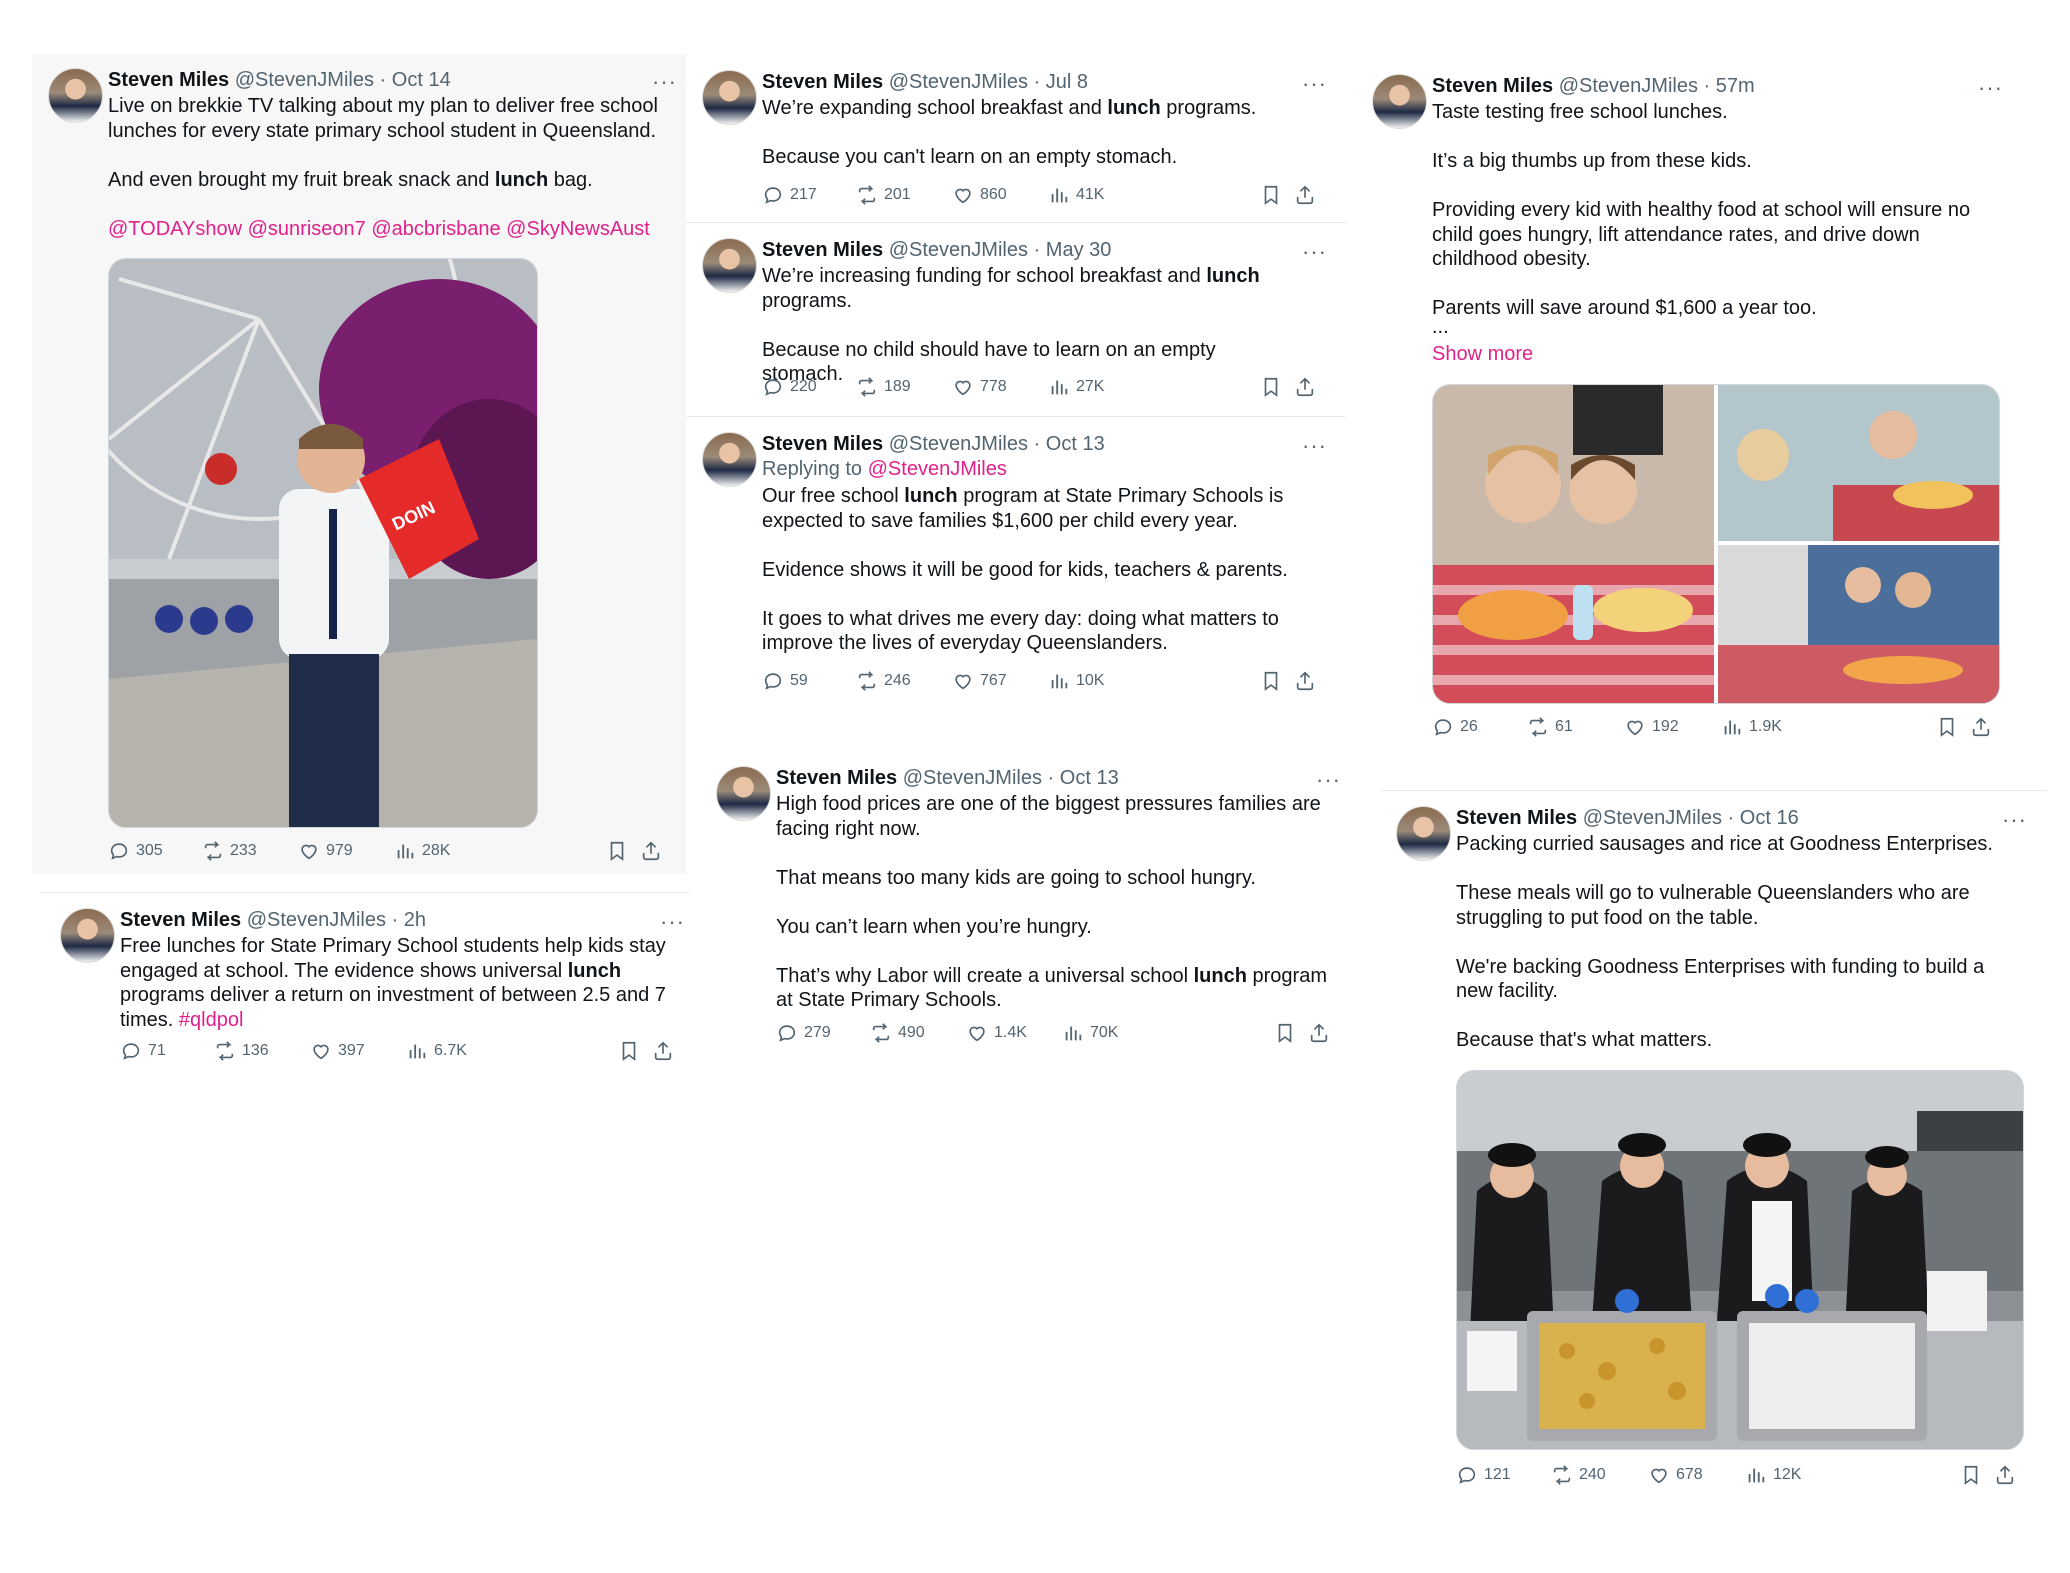 The width and height of the screenshot is (2070, 1573). Describe the element at coordinates (307, 229) in the screenshot. I see `mention-link: @sunriseon7` at that location.